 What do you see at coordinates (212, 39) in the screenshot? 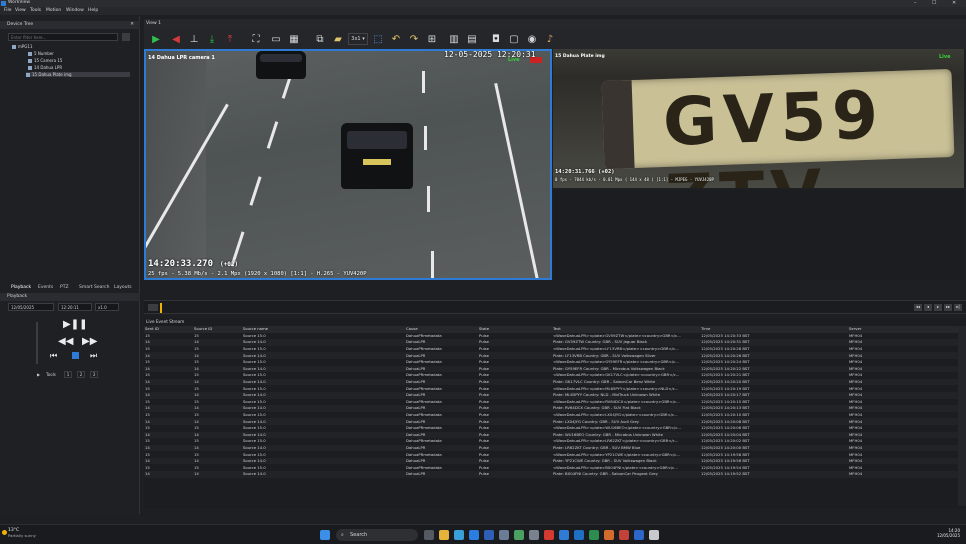
I see `download-icon: ⤓` at bounding box center [212, 39].